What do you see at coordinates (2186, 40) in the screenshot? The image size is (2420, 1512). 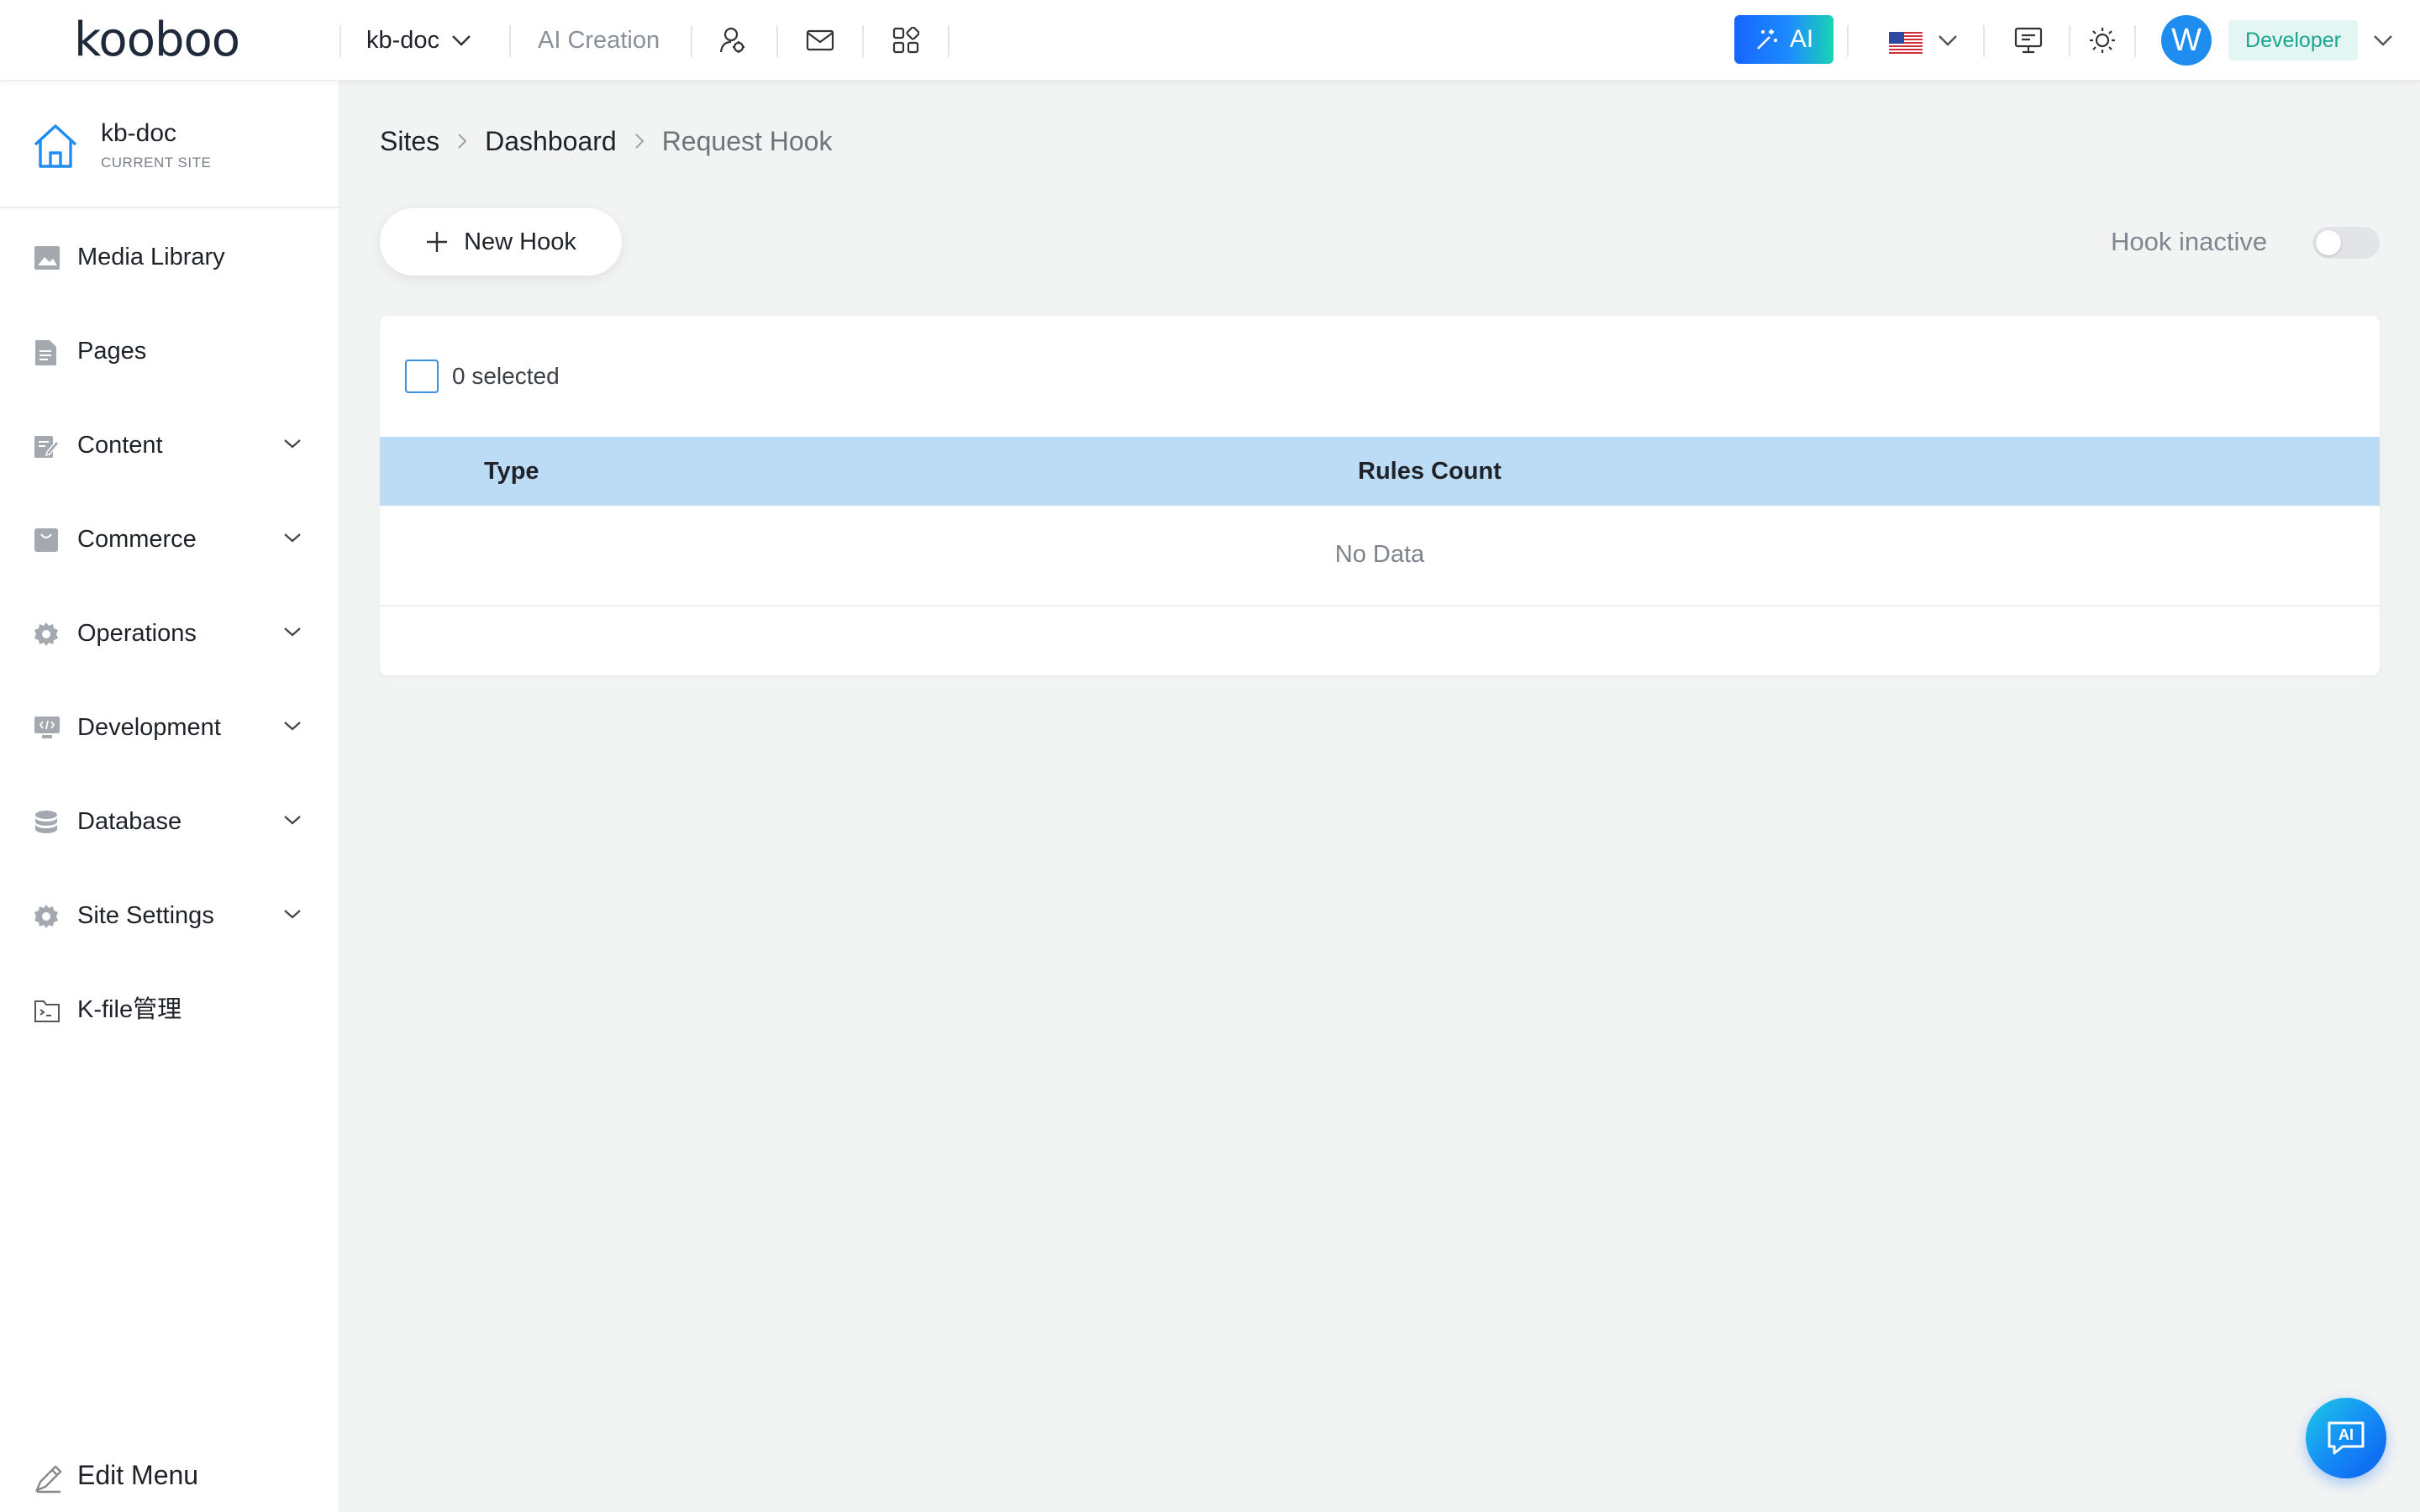 I see `avatar: W` at bounding box center [2186, 40].